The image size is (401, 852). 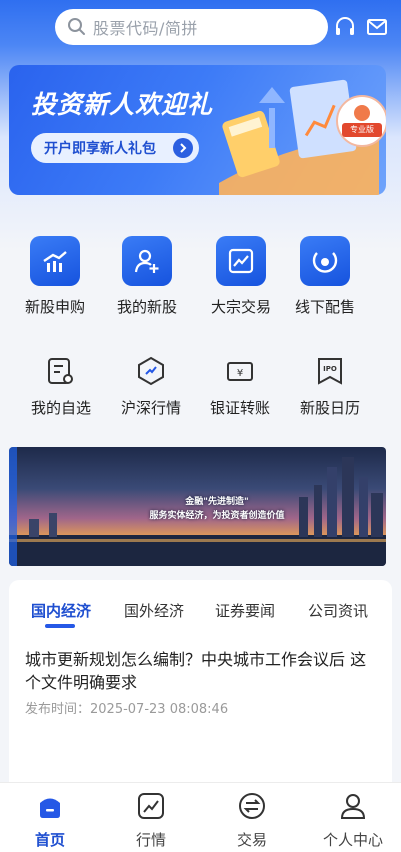 What do you see at coordinates (60, 408) in the screenshot?
I see `secondary-action-label: 我的自选` at bounding box center [60, 408].